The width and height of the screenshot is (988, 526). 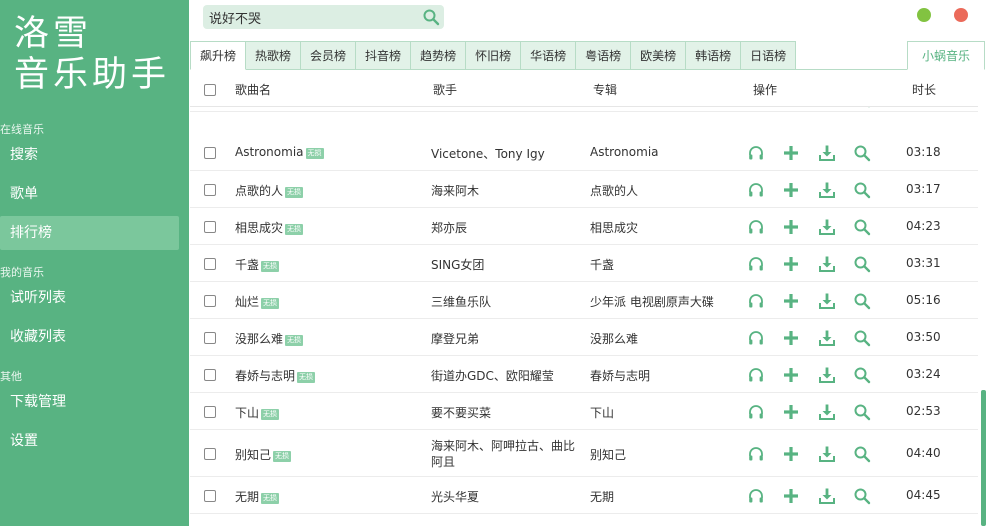 What do you see at coordinates (584, 300) in the screenshot?
I see `table-row: 灿烂 无损 三维鱼乐队 少年派 电视剧原声大碟 05:16` at bounding box center [584, 300].